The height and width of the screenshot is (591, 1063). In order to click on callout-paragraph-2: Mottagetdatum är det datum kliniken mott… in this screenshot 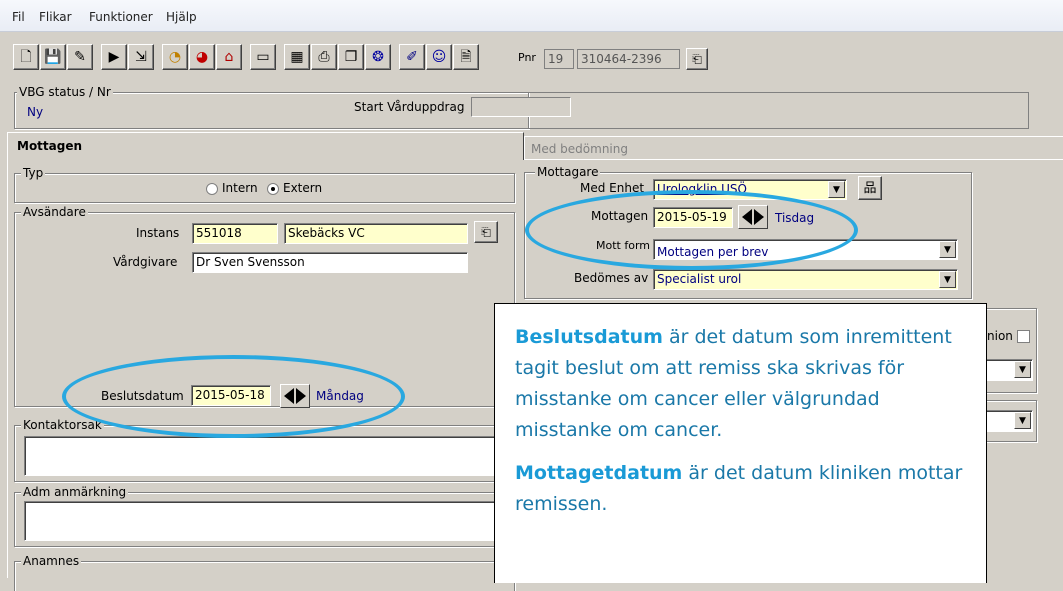, I will do `click(740, 489)`.